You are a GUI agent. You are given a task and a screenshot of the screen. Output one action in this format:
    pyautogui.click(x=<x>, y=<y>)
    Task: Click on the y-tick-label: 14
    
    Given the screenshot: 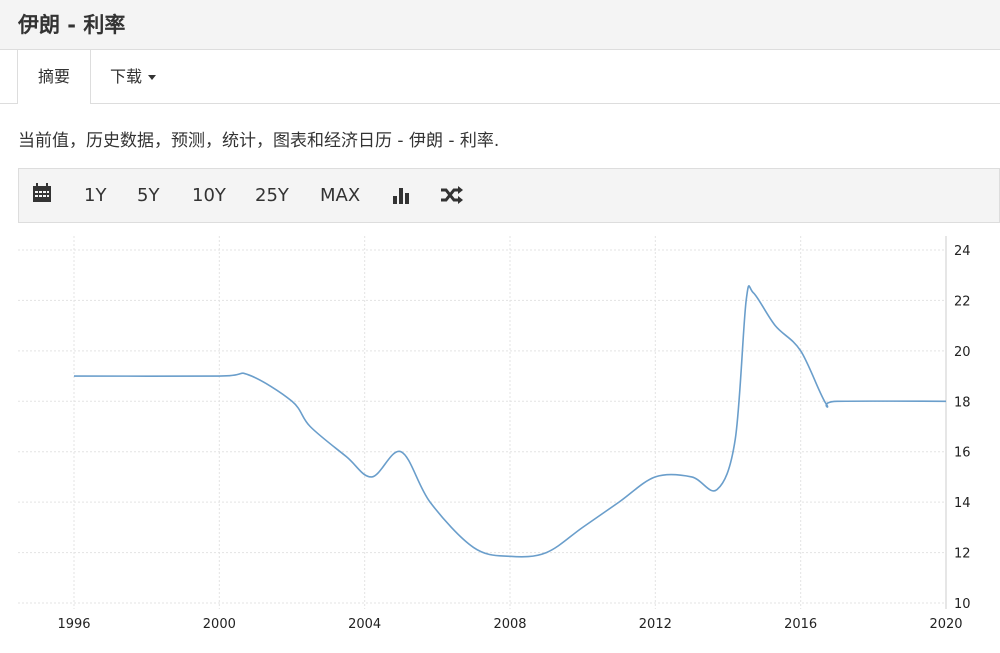 What is the action you would take?
    pyautogui.click(x=962, y=503)
    